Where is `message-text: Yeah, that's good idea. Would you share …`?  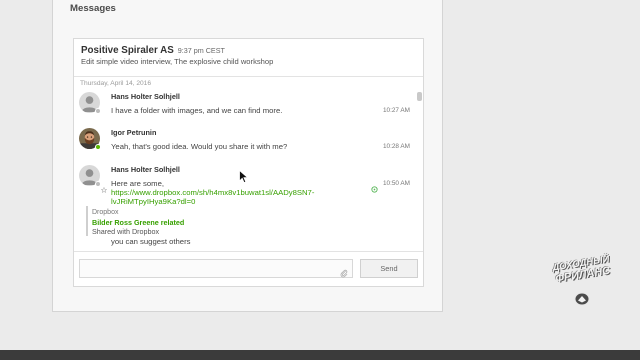
message-text: Yeah, that's good idea. Would you share … is located at coordinates (199, 146).